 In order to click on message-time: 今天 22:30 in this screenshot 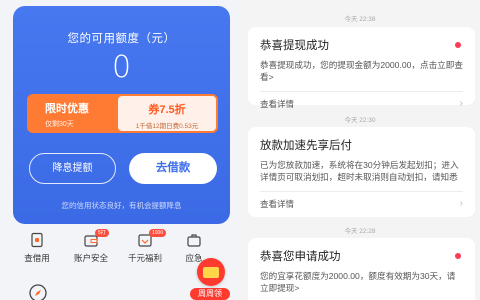, I will do `click(360, 120)`.